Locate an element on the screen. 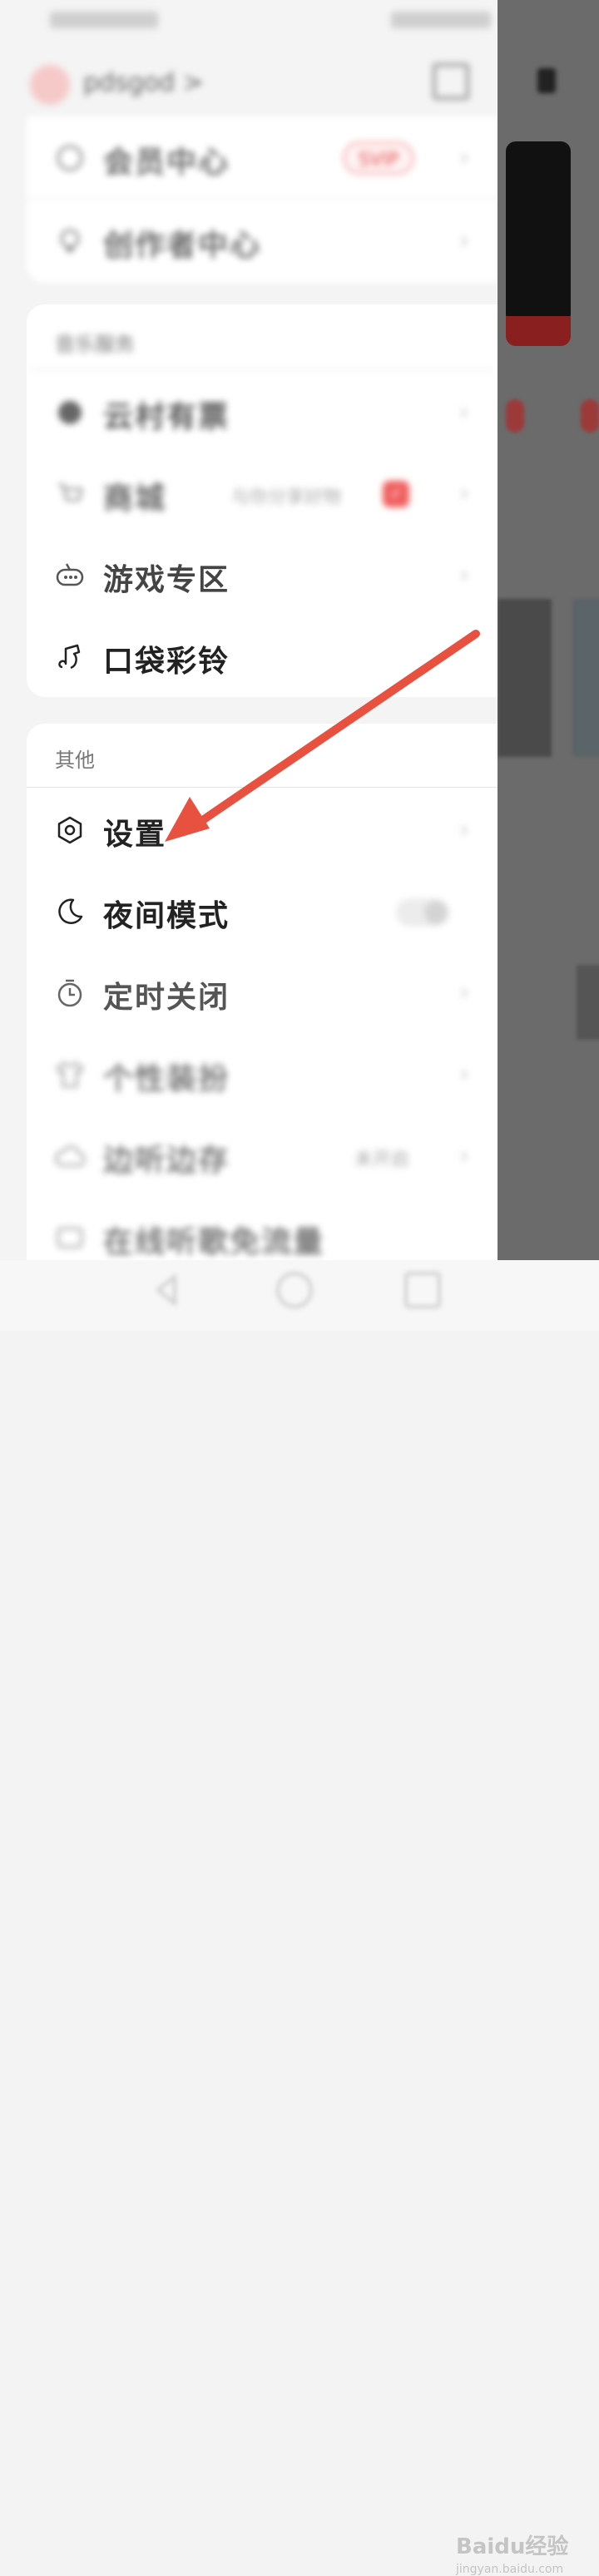 This screenshot has width=599, height=2576. night-mode-toggle is located at coordinates (423, 912).